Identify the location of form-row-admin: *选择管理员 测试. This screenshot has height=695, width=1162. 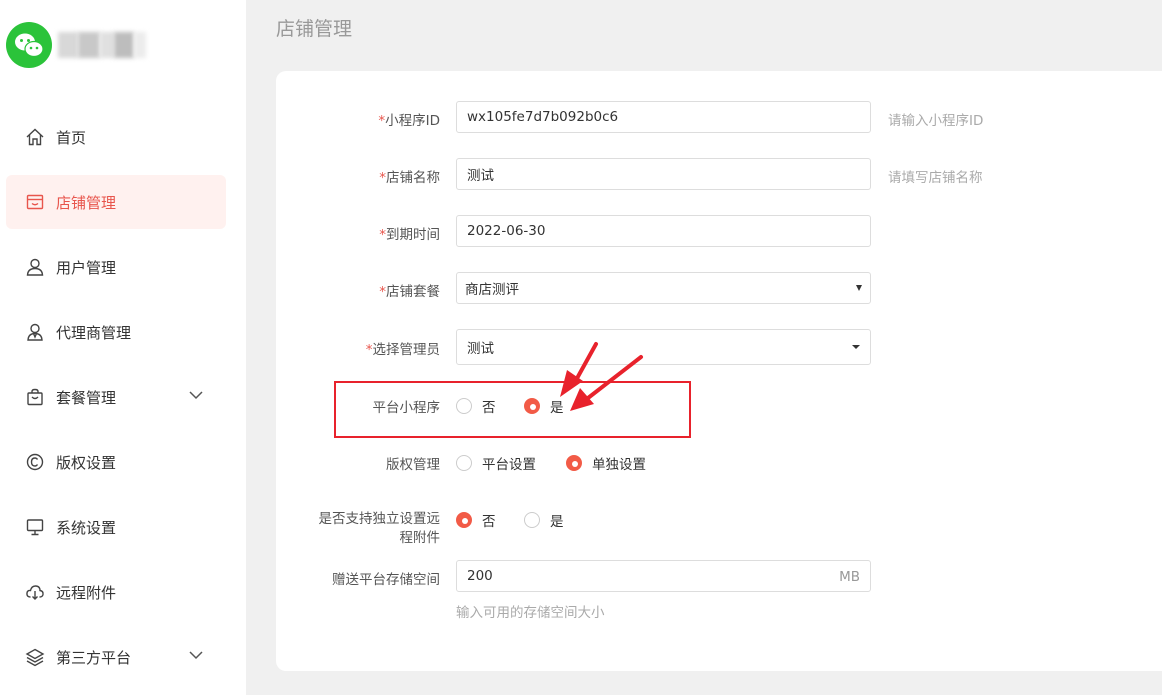
(719, 347).